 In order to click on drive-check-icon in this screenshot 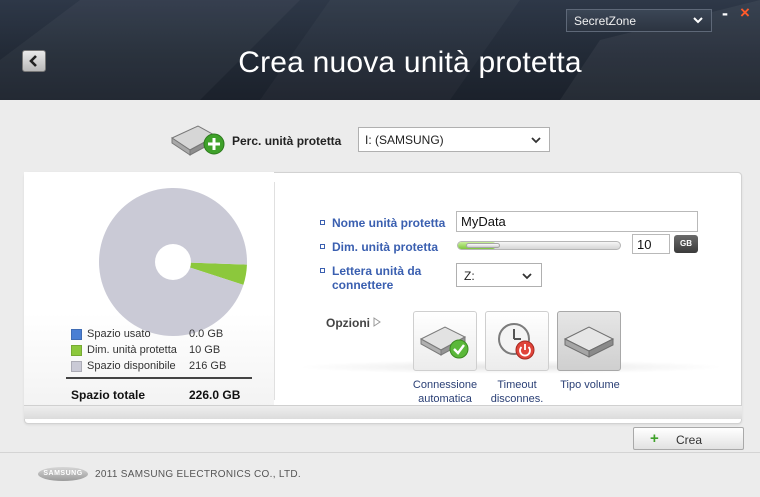, I will do `click(444, 342)`.